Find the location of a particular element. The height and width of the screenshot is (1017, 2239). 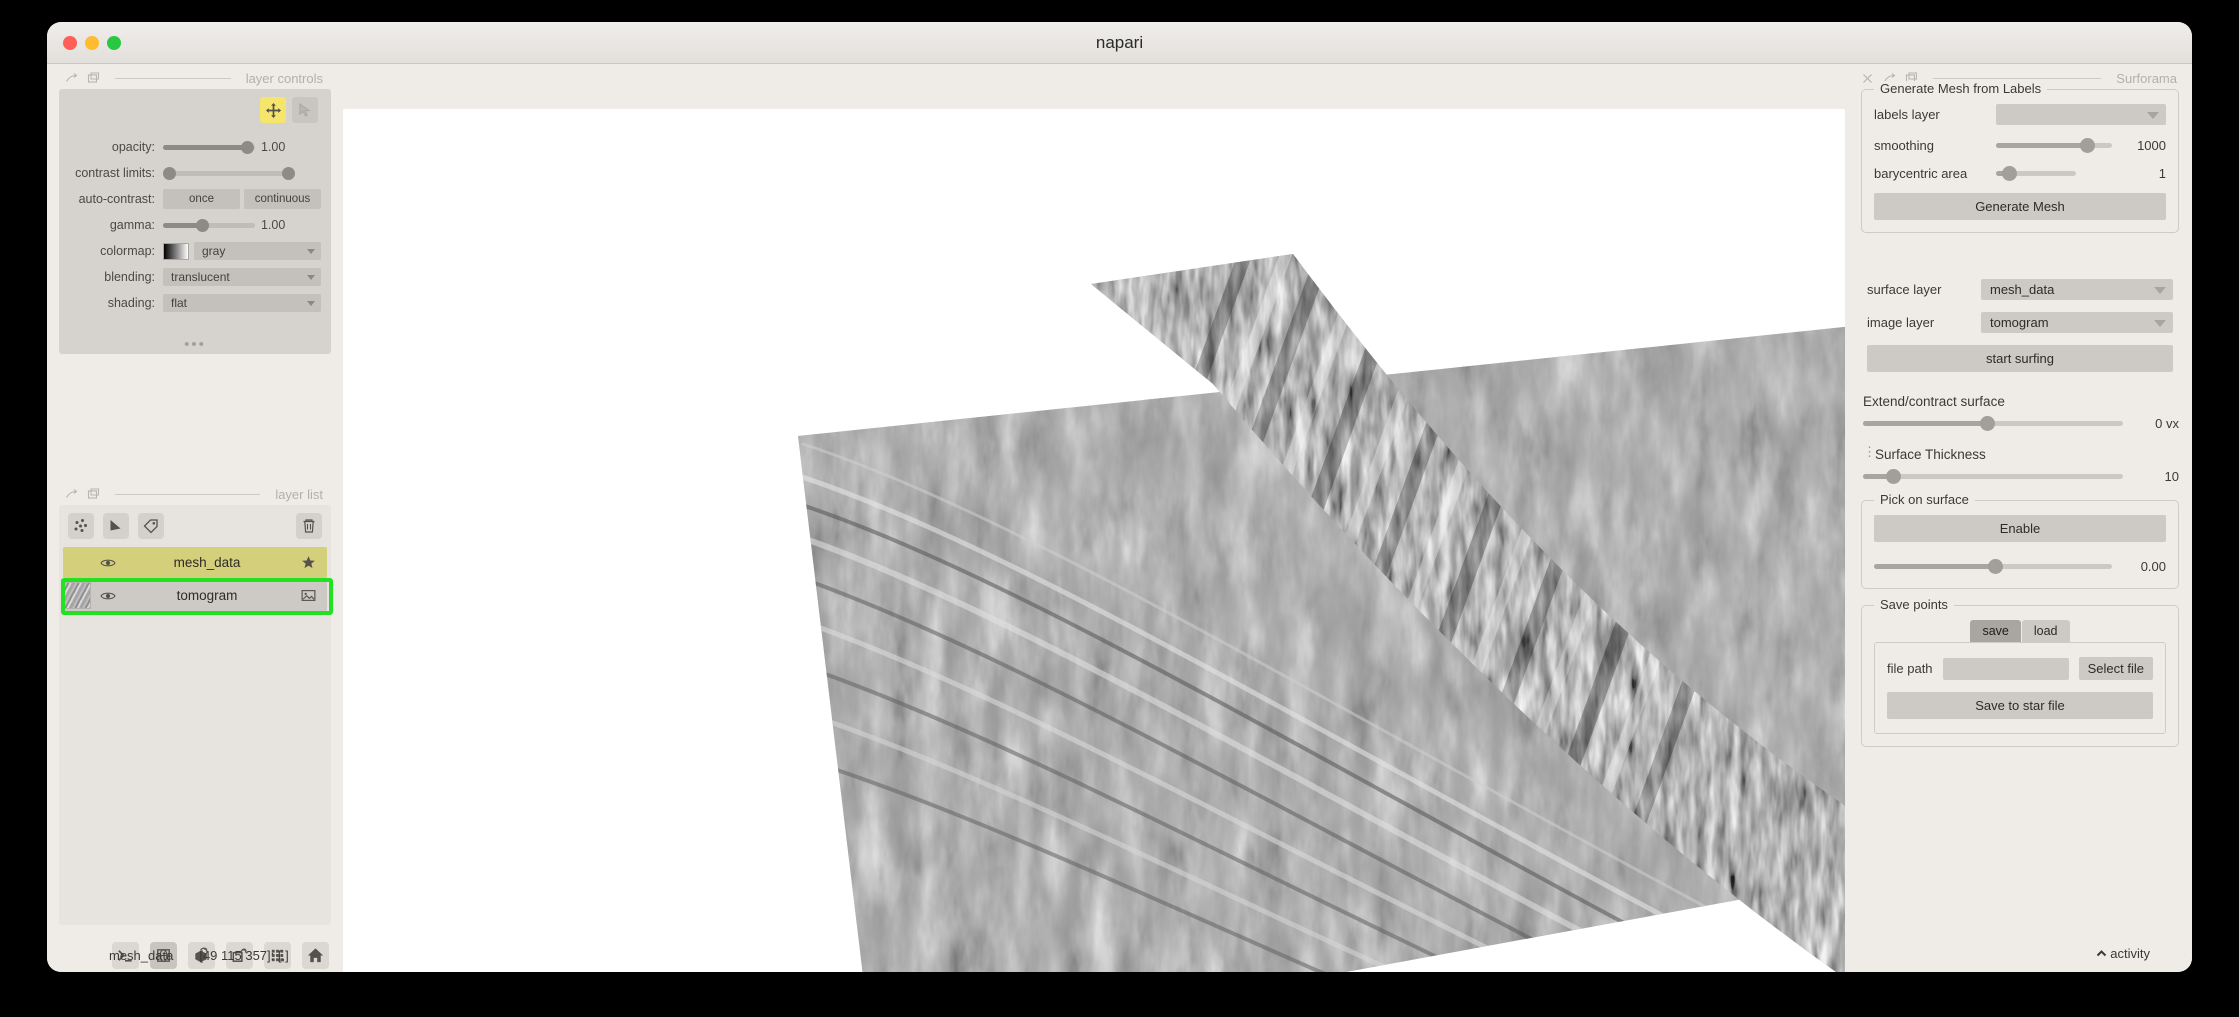

new-points-layer-button is located at coordinates (81, 526).